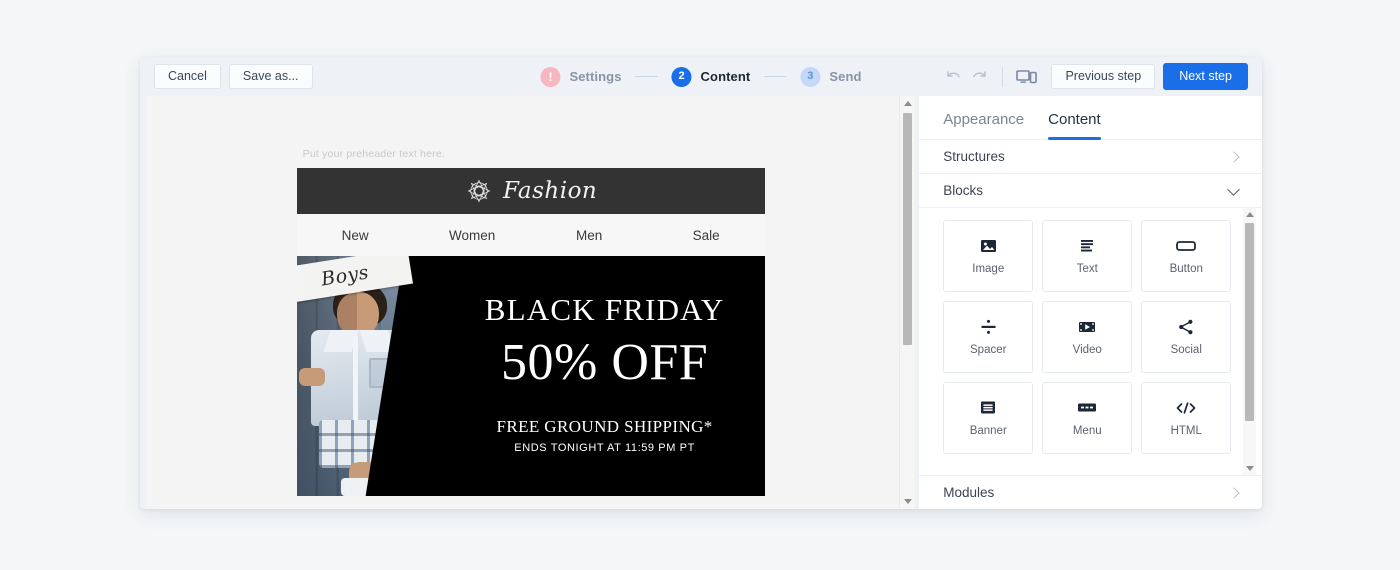  What do you see at coordinates (1186, 256) in the screenshot?
I see `block-button: Button` at bounding box center [1186, 256].